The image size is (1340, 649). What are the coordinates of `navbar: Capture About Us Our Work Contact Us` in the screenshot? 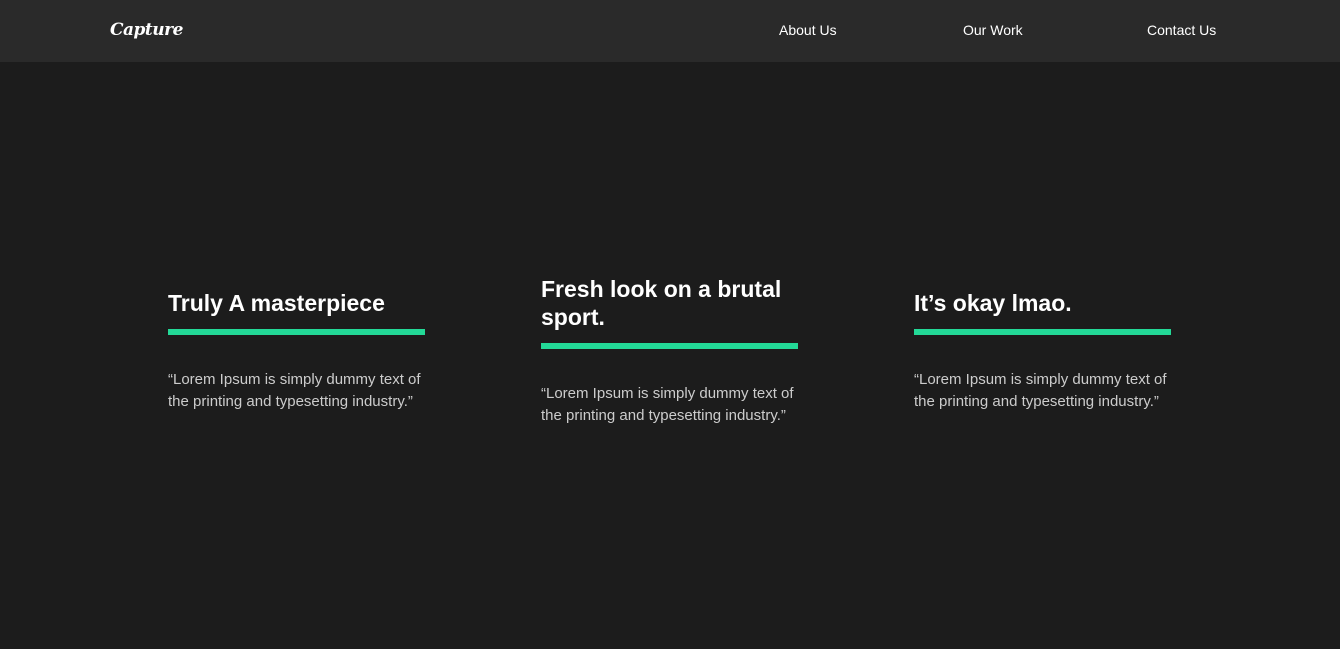 It's located at (670, 31).